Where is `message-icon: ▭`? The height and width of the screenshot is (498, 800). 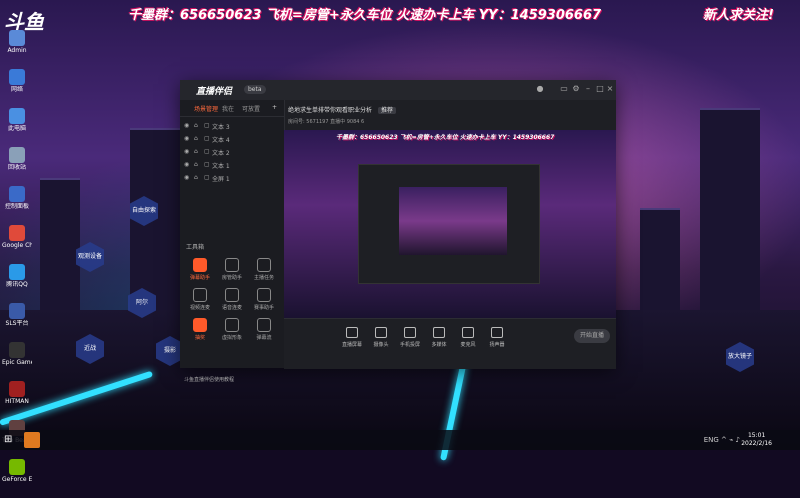
message-icon: ▭ is located at coordinates (564, 89).